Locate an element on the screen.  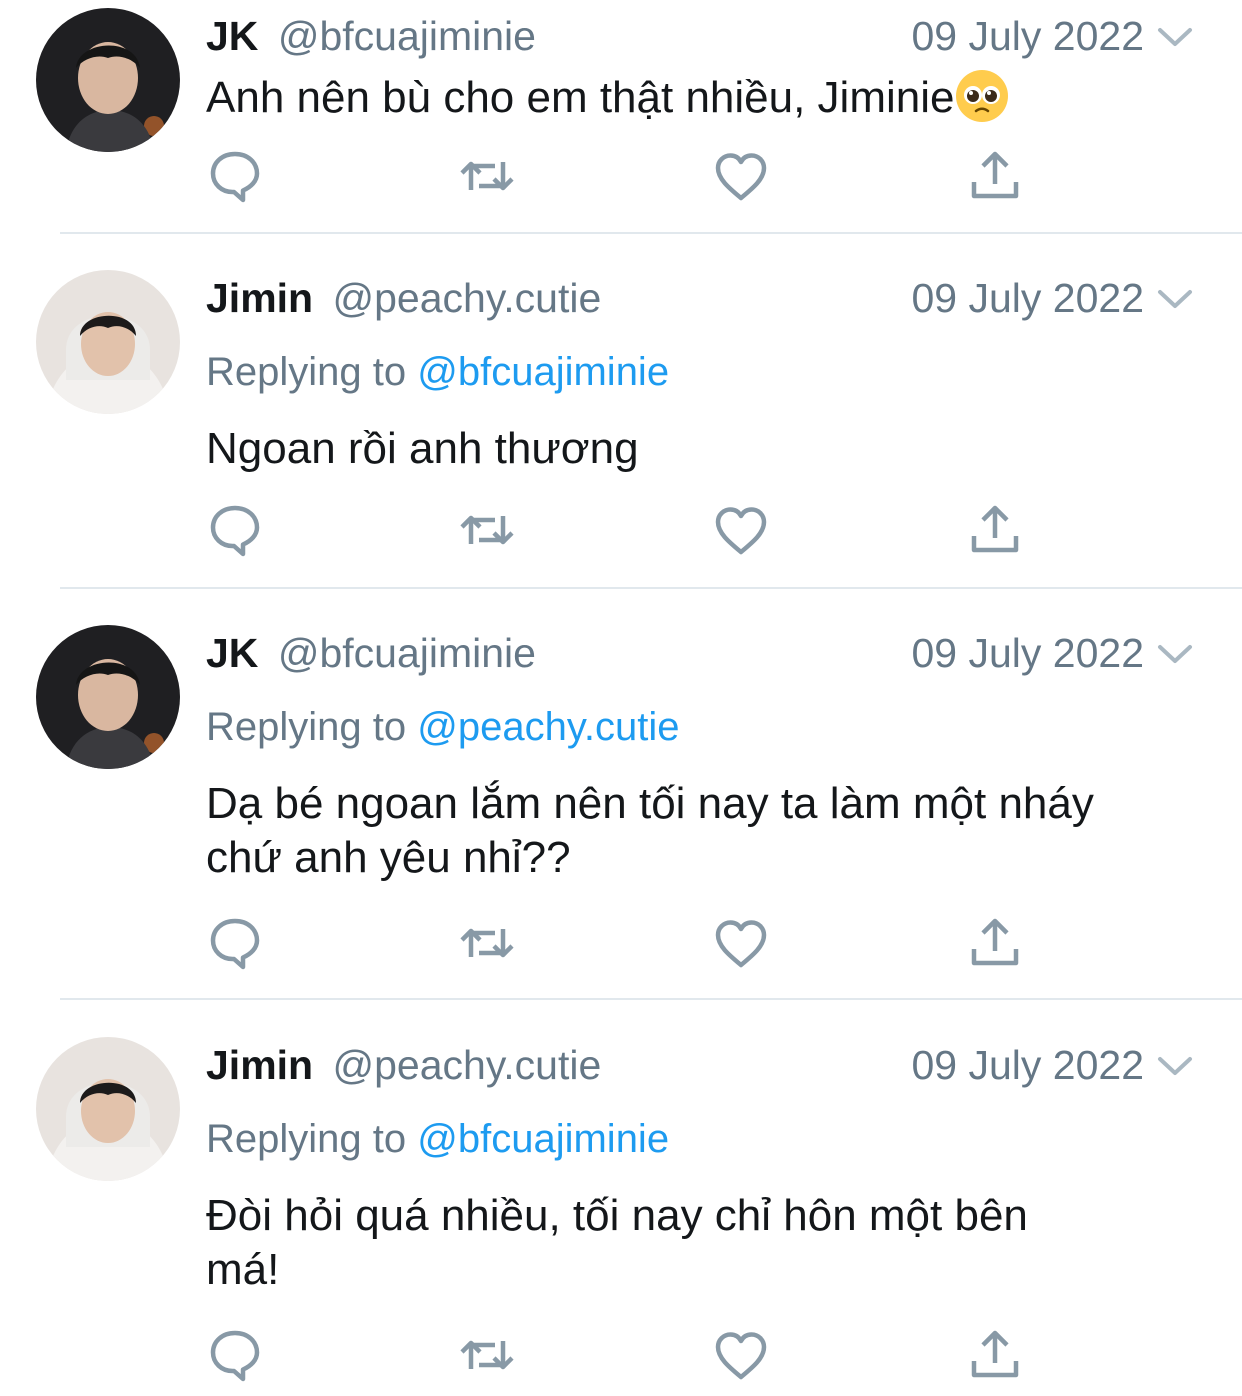
tweet-text: Ngoan rồi anh thương is located at coordinates (706, 449).